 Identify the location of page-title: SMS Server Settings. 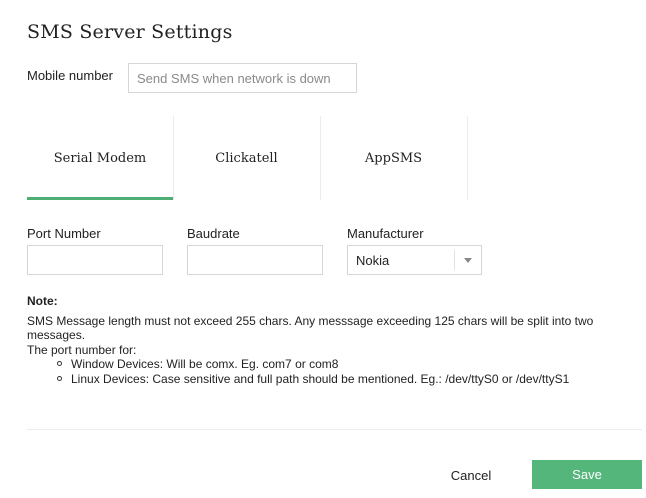
(130, 32).